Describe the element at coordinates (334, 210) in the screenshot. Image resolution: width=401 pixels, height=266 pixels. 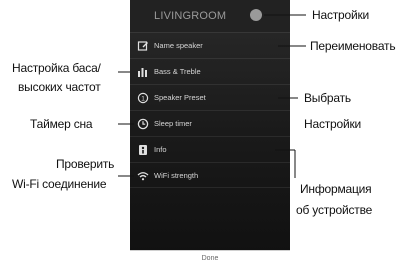
I see `callout-info-line2: об устройстве` at that location.